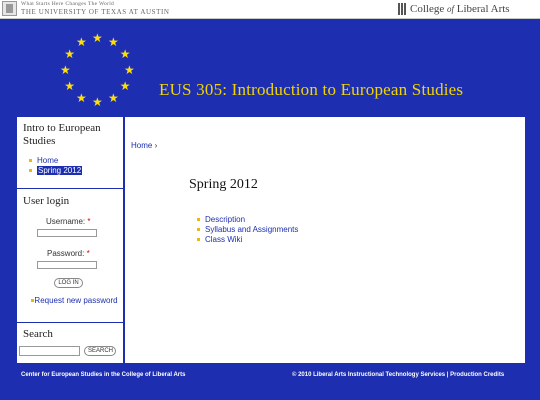 The height and width of the screenshot is (400, 540). I want to click on liberal-arts-word: Liberal Arts, so click(483, 9).